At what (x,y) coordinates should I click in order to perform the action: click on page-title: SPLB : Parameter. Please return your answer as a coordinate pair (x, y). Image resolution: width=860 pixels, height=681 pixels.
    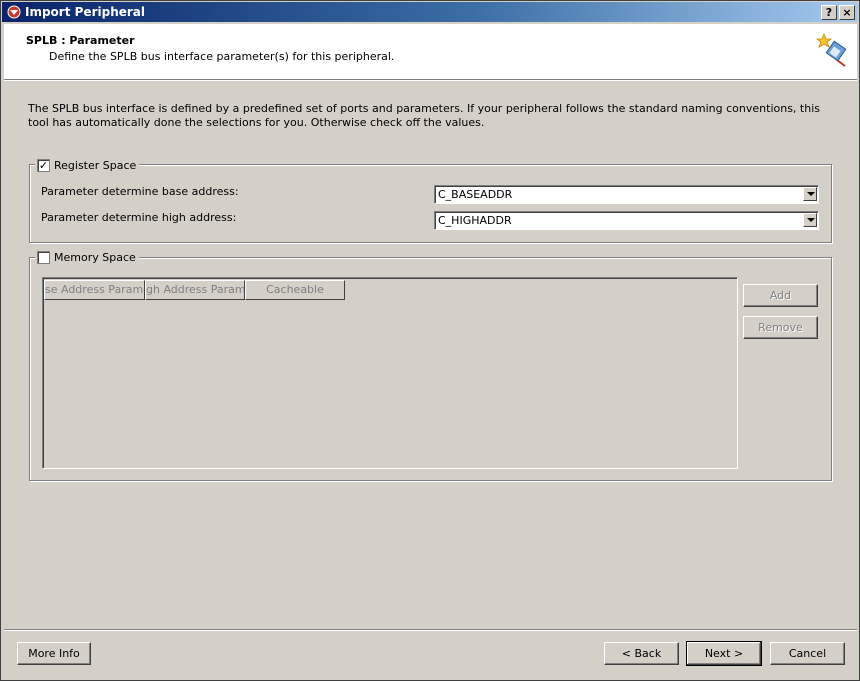
    Looking at the image, I should click on (80, 40).